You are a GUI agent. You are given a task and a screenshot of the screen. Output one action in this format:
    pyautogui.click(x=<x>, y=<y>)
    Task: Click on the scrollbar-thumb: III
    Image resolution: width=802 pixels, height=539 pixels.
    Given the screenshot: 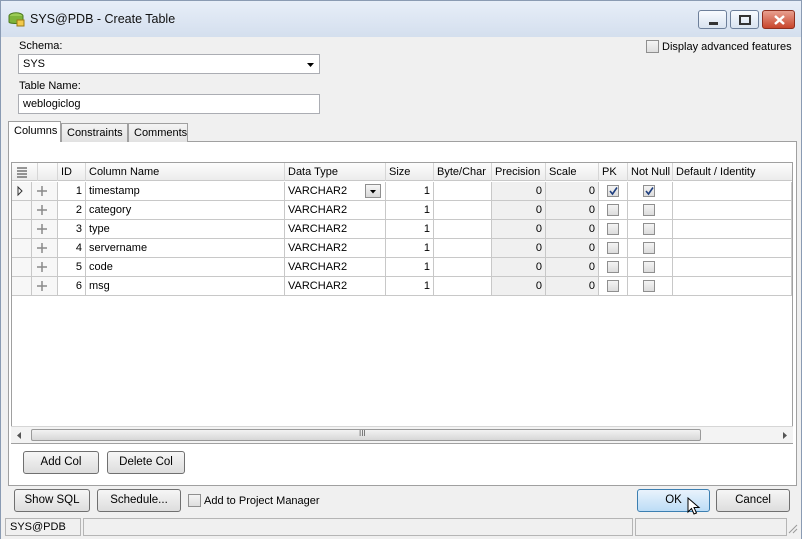 What is the action you would take?
    pyautogui.click(x=366, y=435)
    